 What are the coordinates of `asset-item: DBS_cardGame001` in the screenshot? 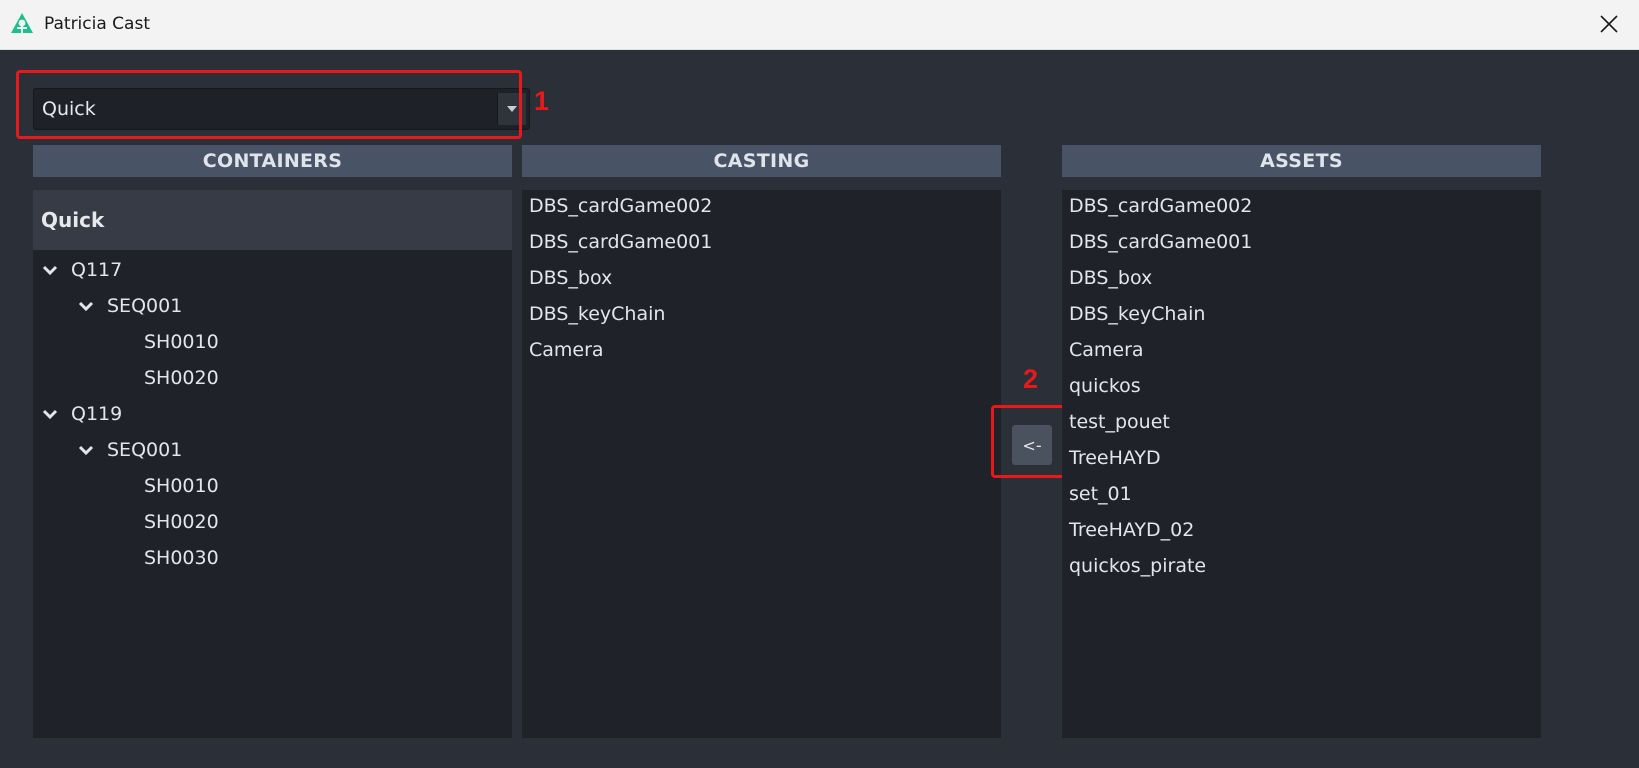 It's located at (1160, 242).